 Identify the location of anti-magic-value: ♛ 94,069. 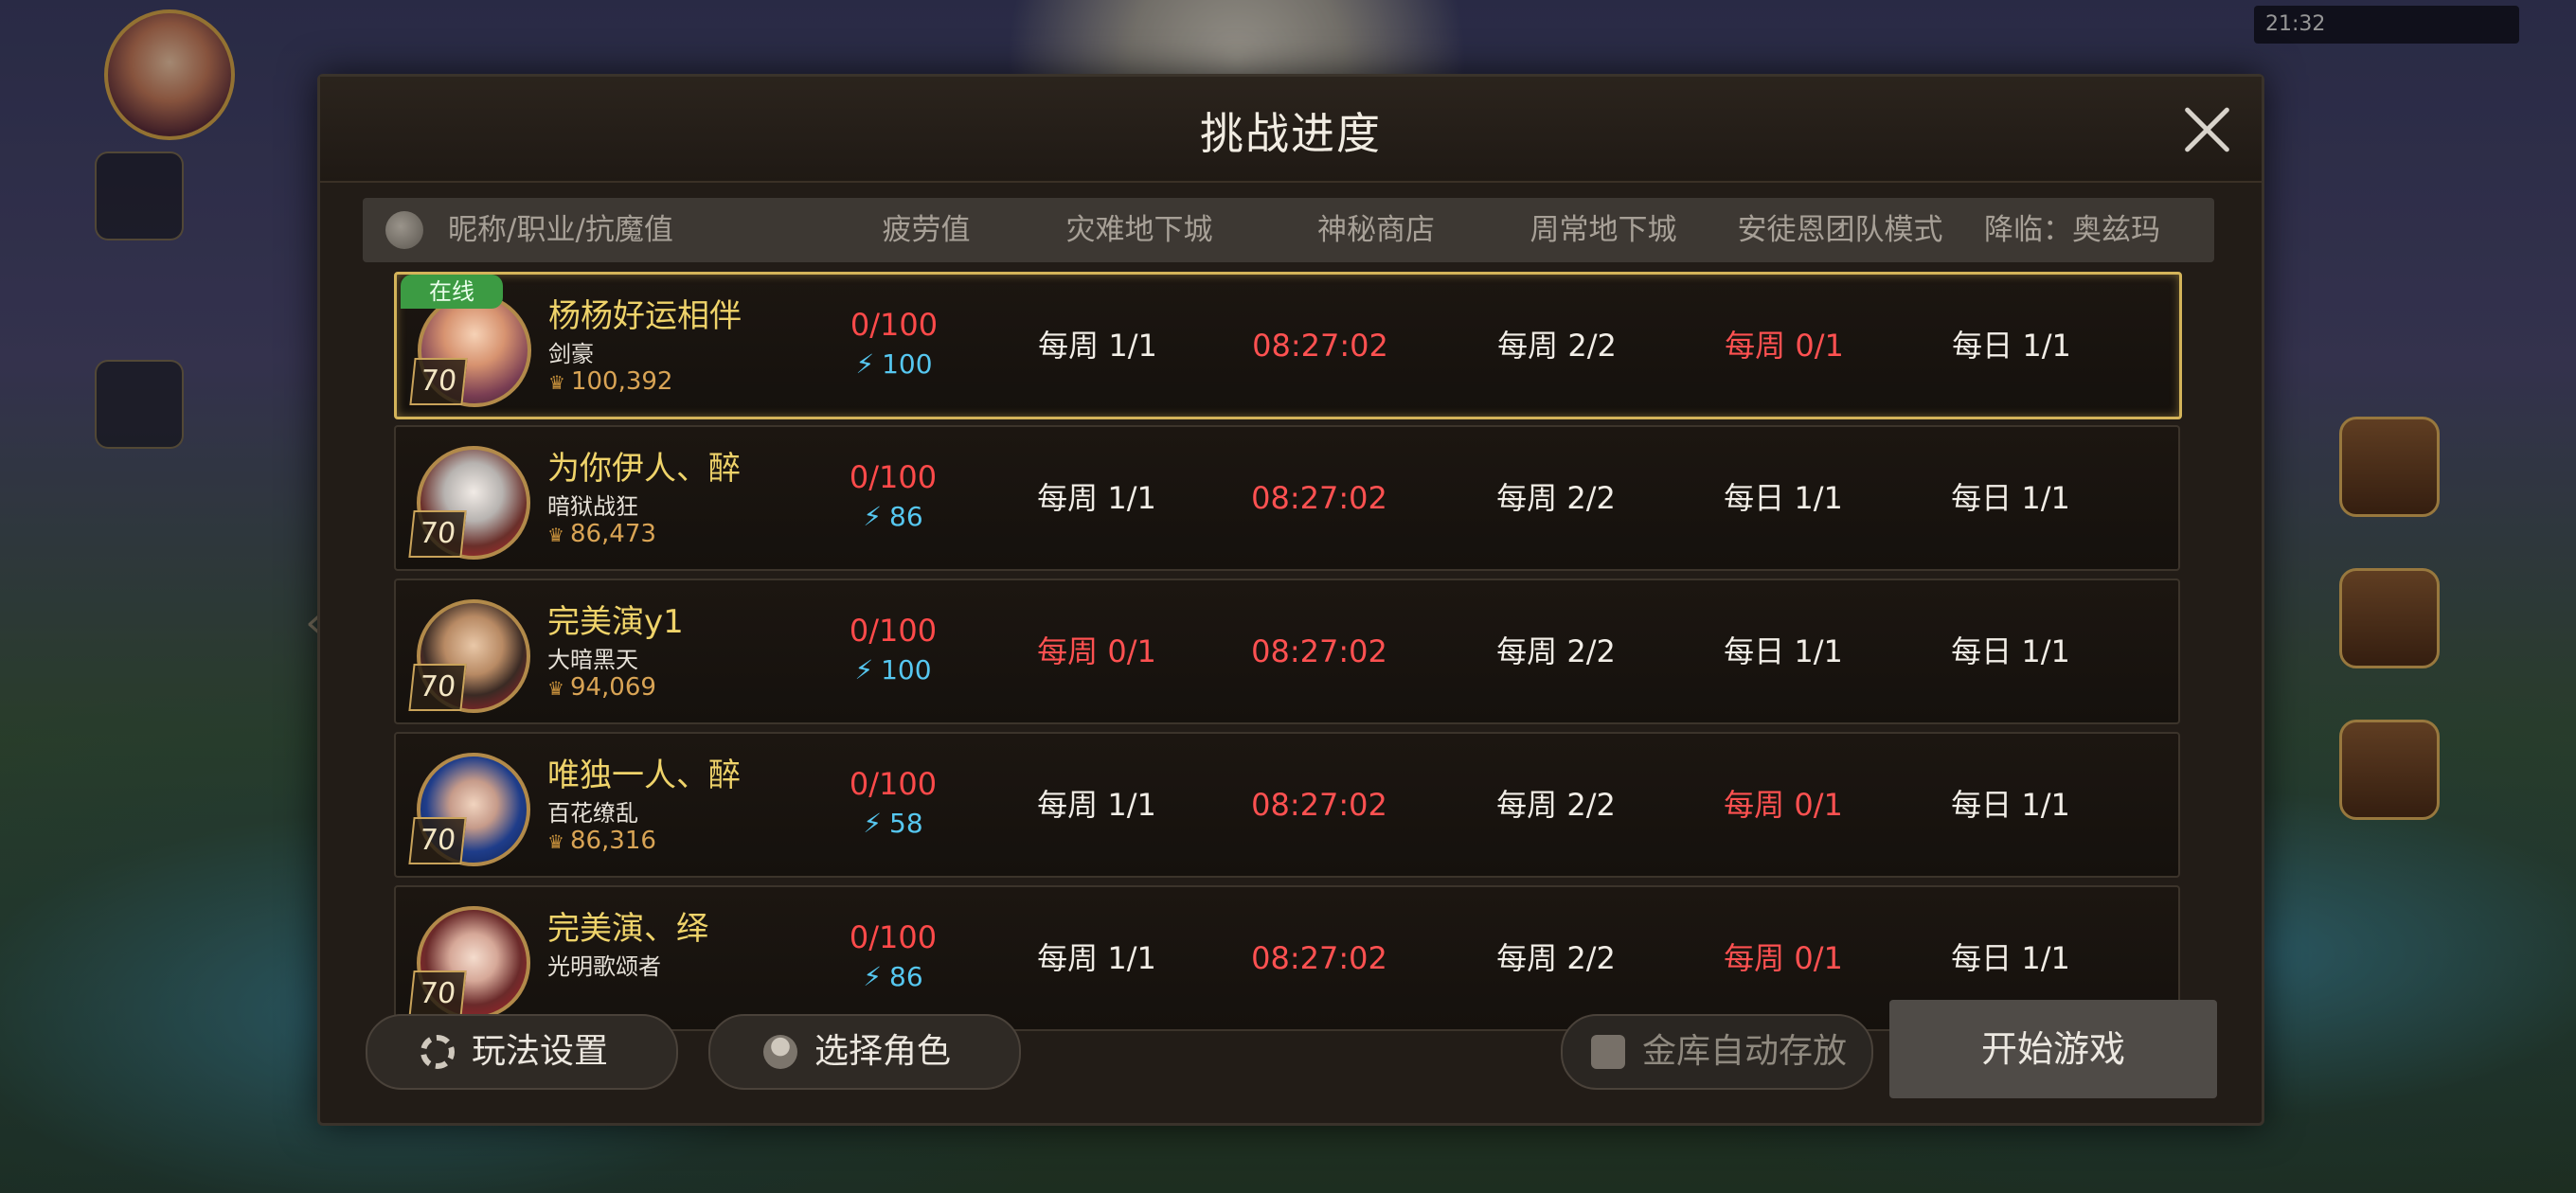
(601, 687).